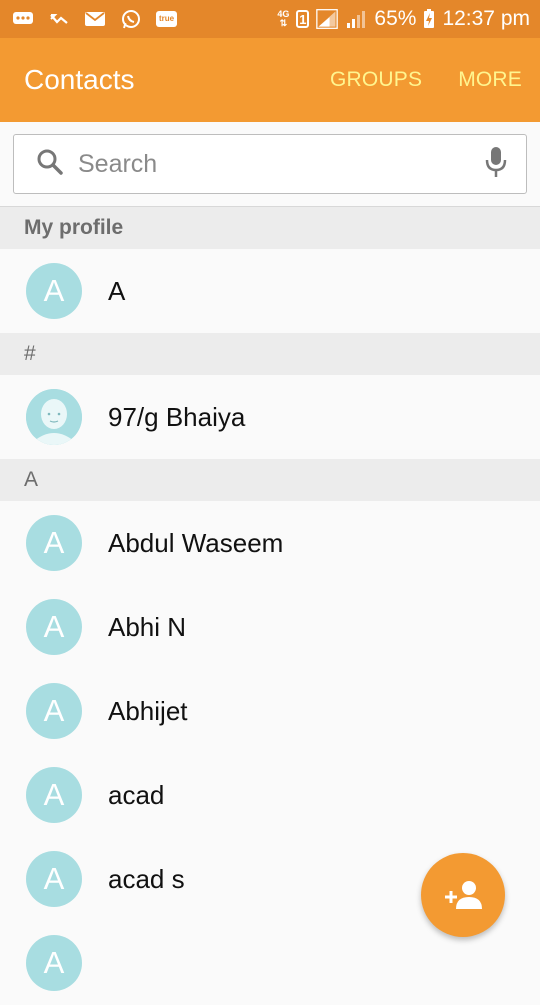 Image resolution: width=540 pixels, height=1005 pixels. Describe the element at coordinates (395, 18) in the screenshot. I see `battery-percent: 65%` at that location.